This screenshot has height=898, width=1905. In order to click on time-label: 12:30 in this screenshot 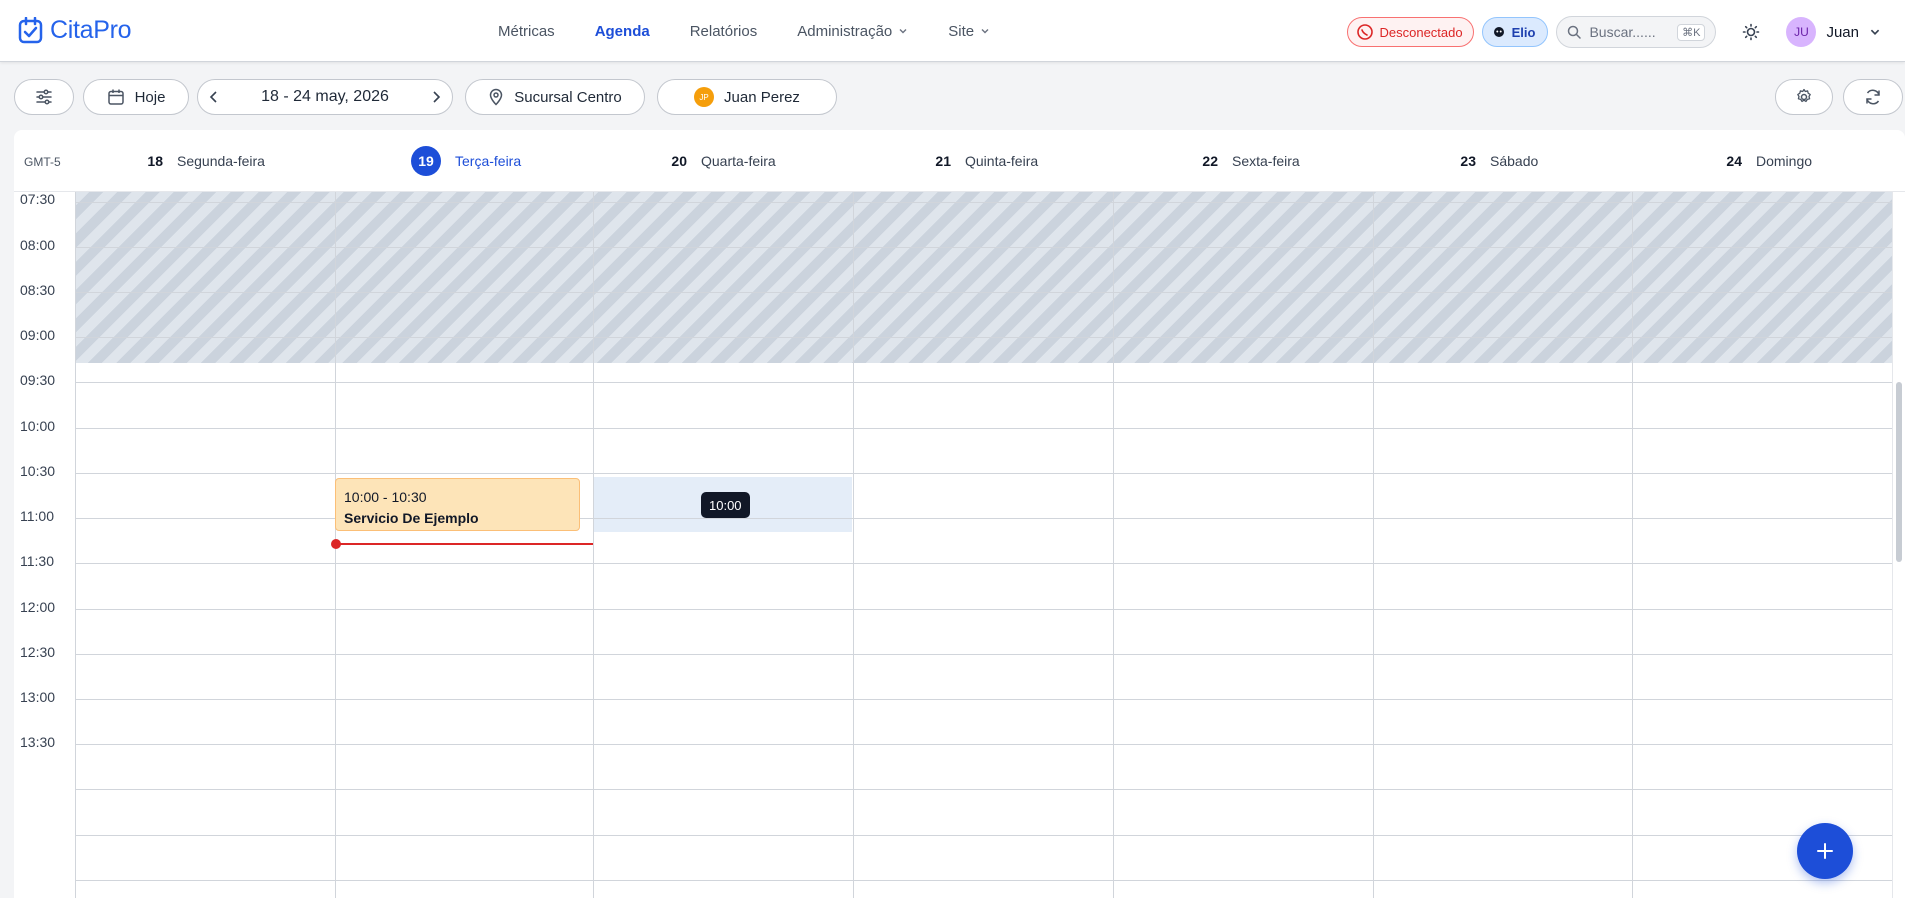, I will do `click(38, 652)`.